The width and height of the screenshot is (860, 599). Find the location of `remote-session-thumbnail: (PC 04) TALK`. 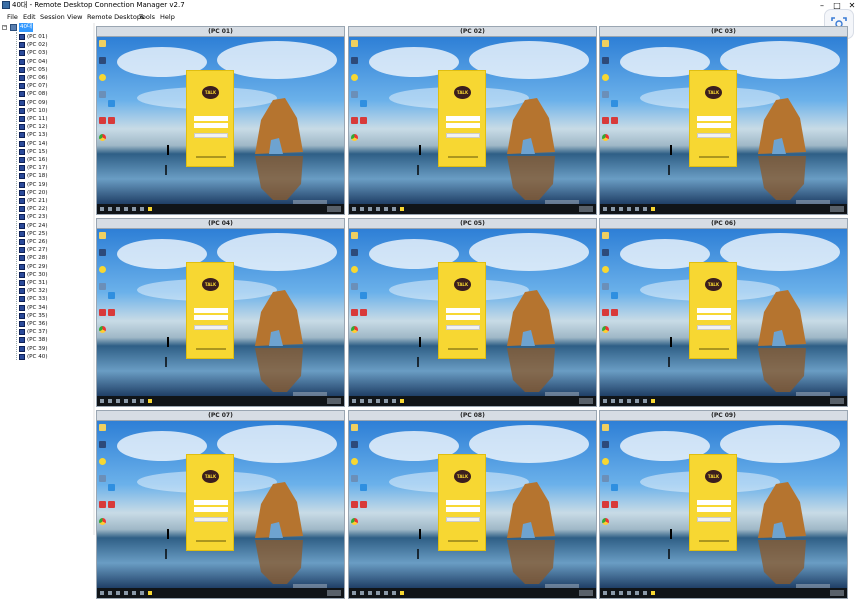

remote-session-thumbnail: (PC 04) TALK is located at coordinates (220, 312).